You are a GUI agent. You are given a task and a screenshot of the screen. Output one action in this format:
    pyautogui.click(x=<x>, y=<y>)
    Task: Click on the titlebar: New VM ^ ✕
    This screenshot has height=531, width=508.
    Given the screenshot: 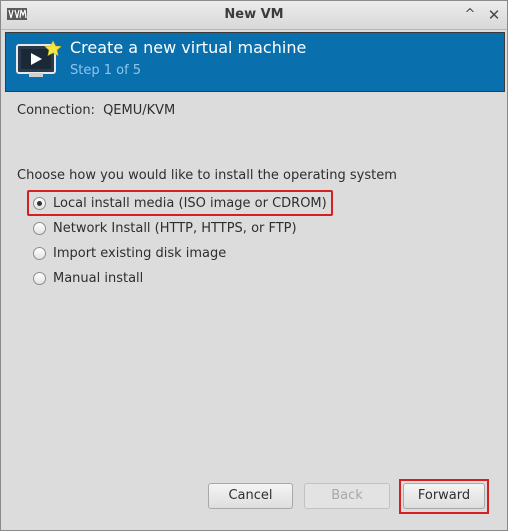 What is the action you would take?
    pyautogui.click(x=254, y=15)
    